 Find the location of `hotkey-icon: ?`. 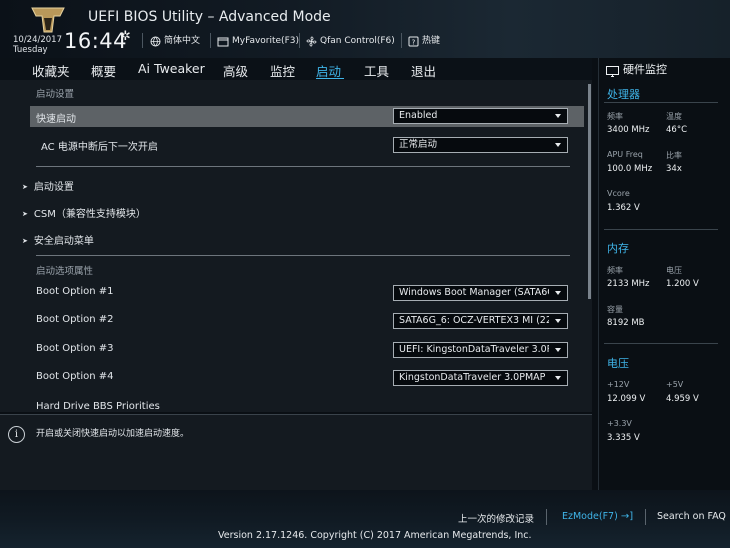

hotkey-icon: ? is located at coordinates (413, 41).